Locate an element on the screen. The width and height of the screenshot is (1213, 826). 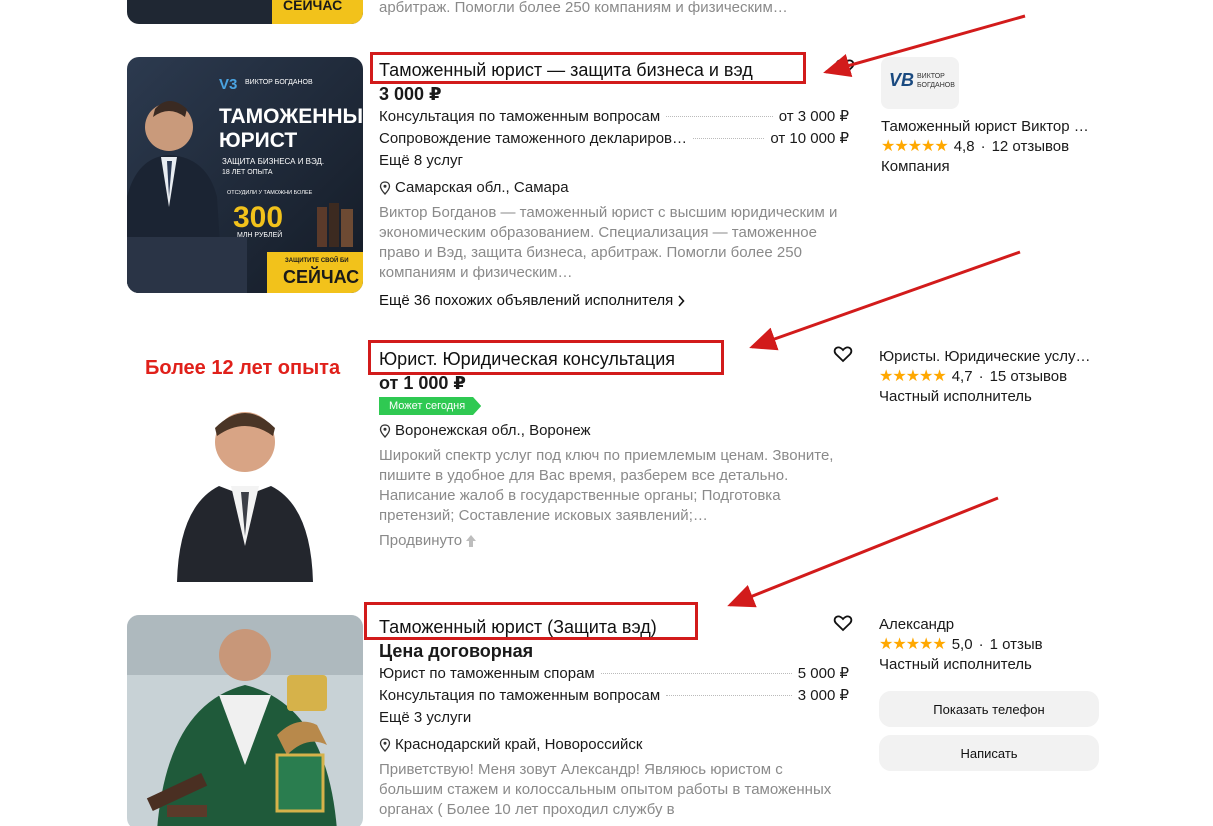
service-name: Юрист по таможенным спорам is located at coordinates (487, 673).